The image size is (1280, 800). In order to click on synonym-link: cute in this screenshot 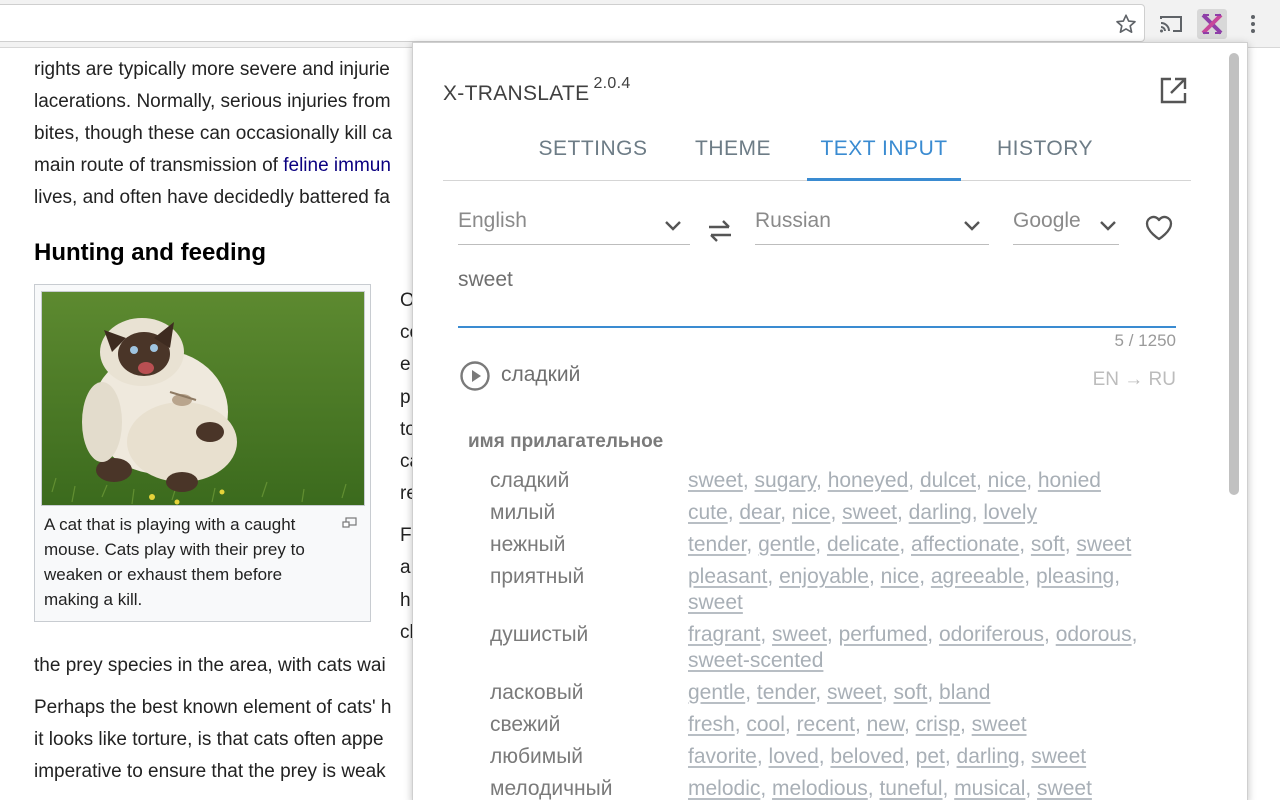, I will do `click(708, 512)`.